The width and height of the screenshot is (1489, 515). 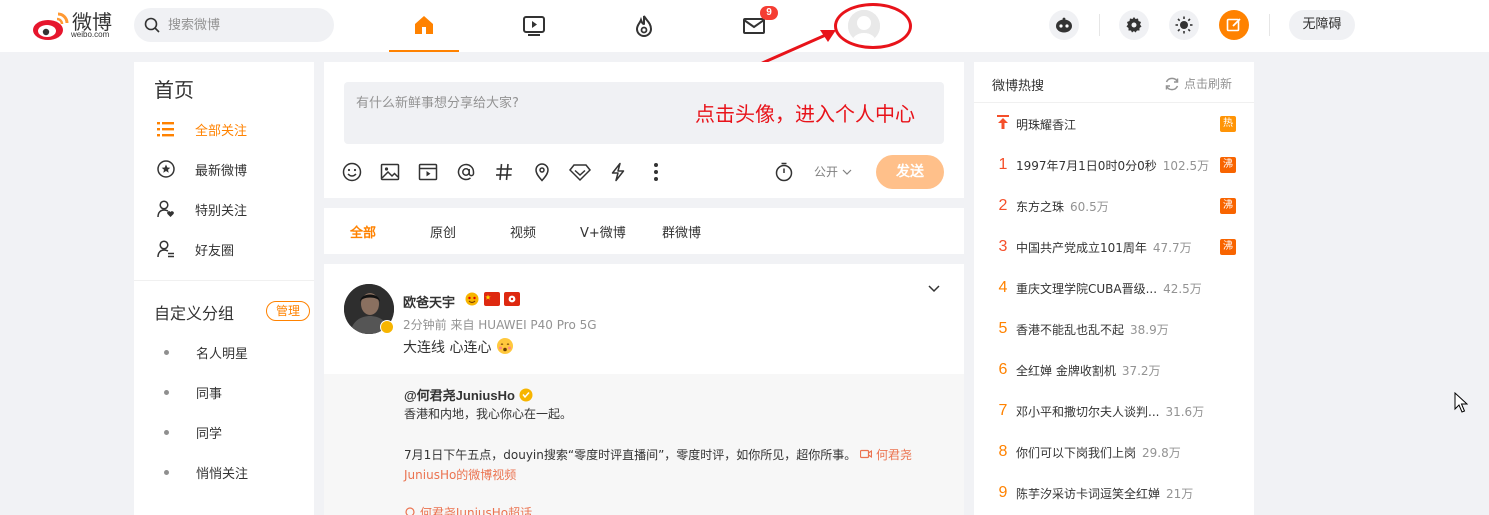 I want to click on edit-icon, so click(x=1233, y=25).